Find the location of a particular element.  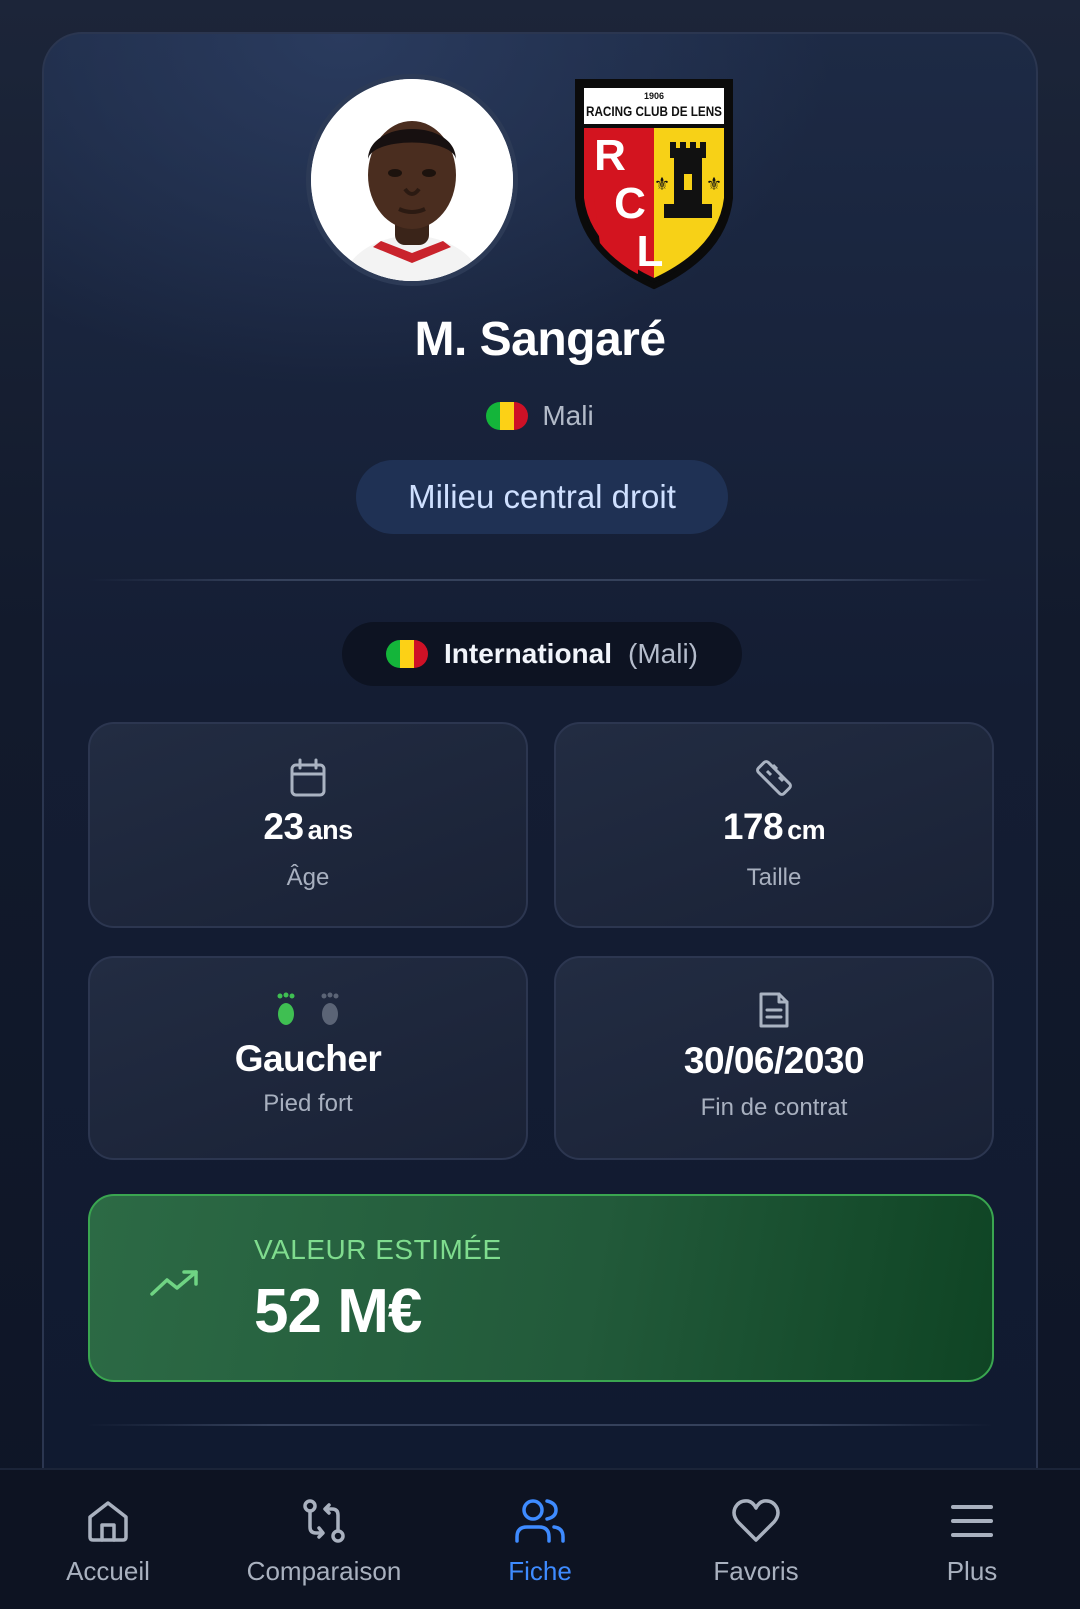

nav-label: Fiche is located at coordinates (540, 1571).